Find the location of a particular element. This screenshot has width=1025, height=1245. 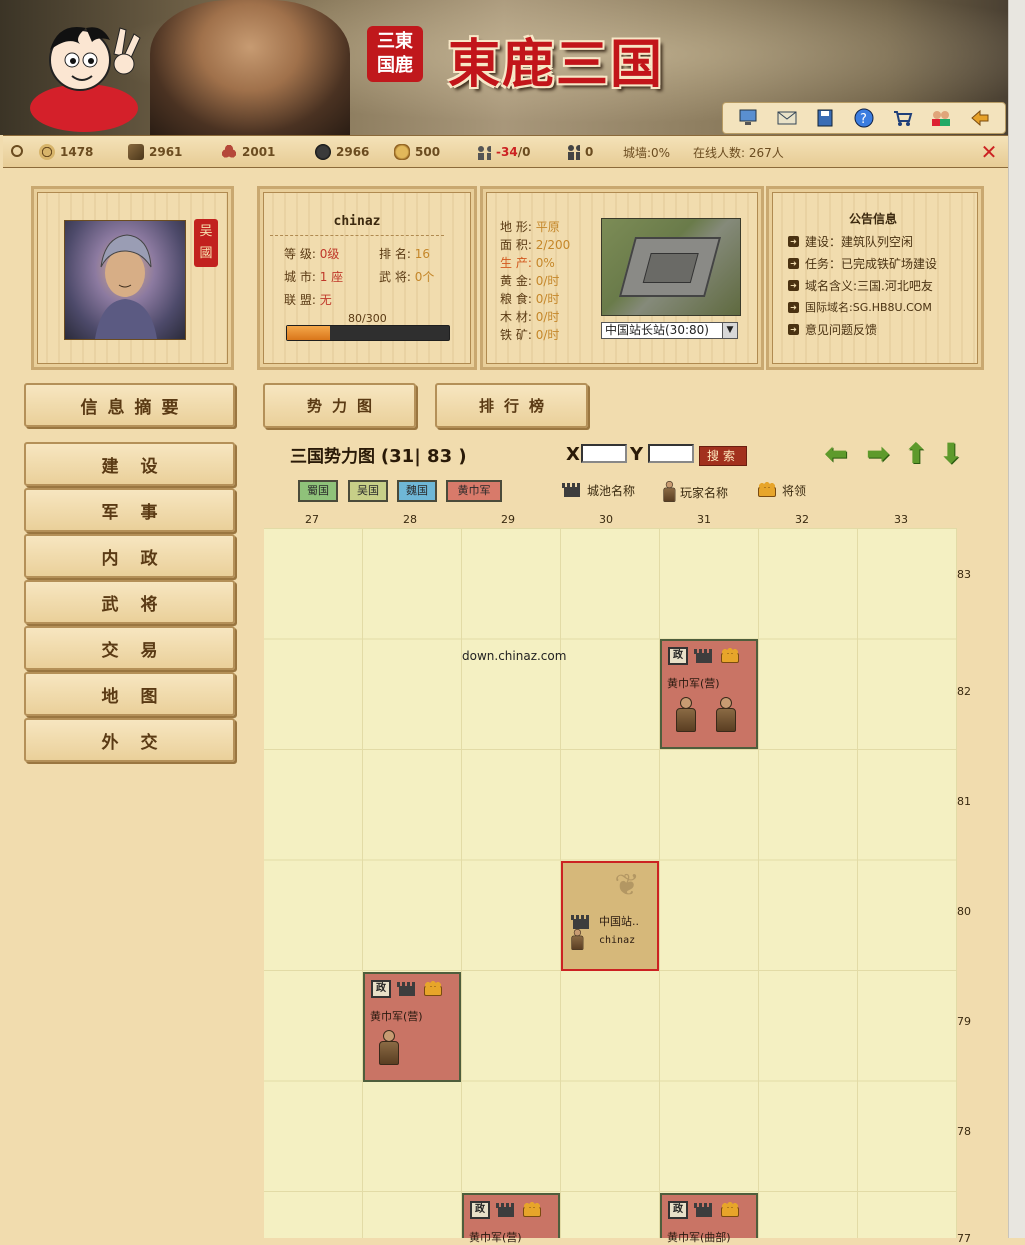

chevron-down-icon: ▼ is located at coordinates (729, 330).